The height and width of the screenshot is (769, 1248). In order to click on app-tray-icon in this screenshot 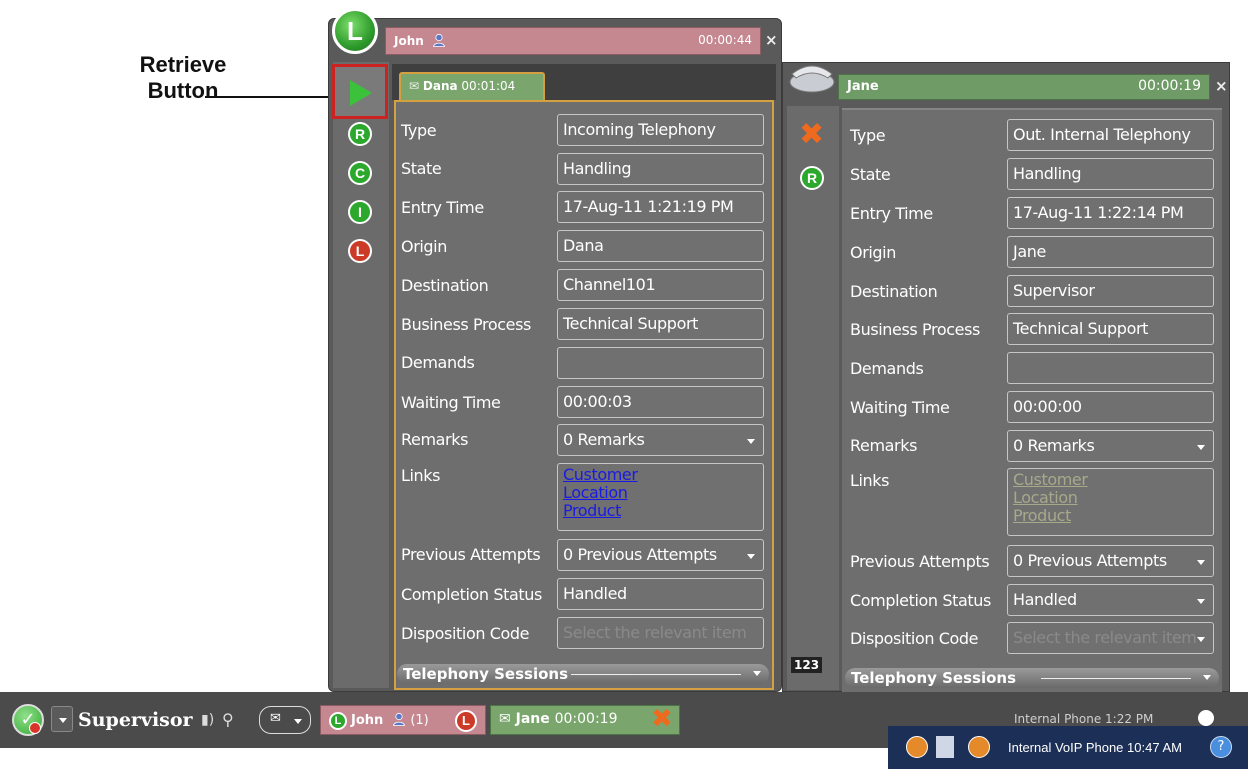, I will do `click(917, 747)`.